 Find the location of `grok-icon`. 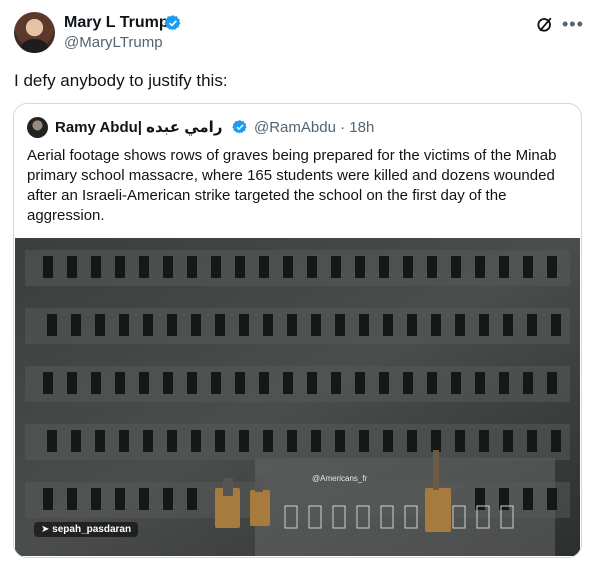

grok-icon is located at coordinates (545, 24).